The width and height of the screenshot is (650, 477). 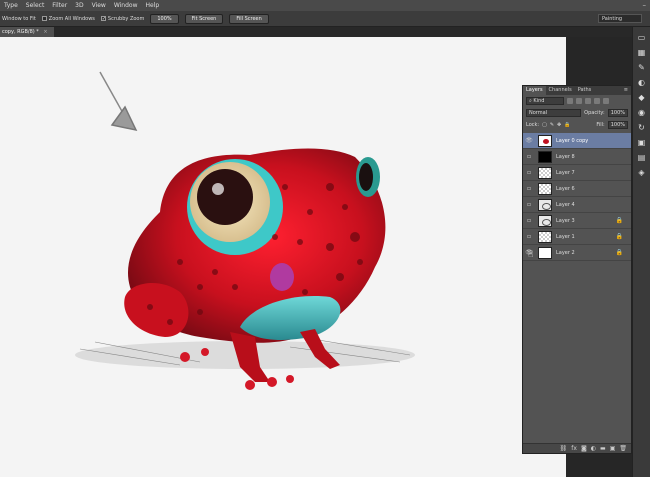 I want to click on lock-all-icon: 🔒, so click(x=567, y=125).